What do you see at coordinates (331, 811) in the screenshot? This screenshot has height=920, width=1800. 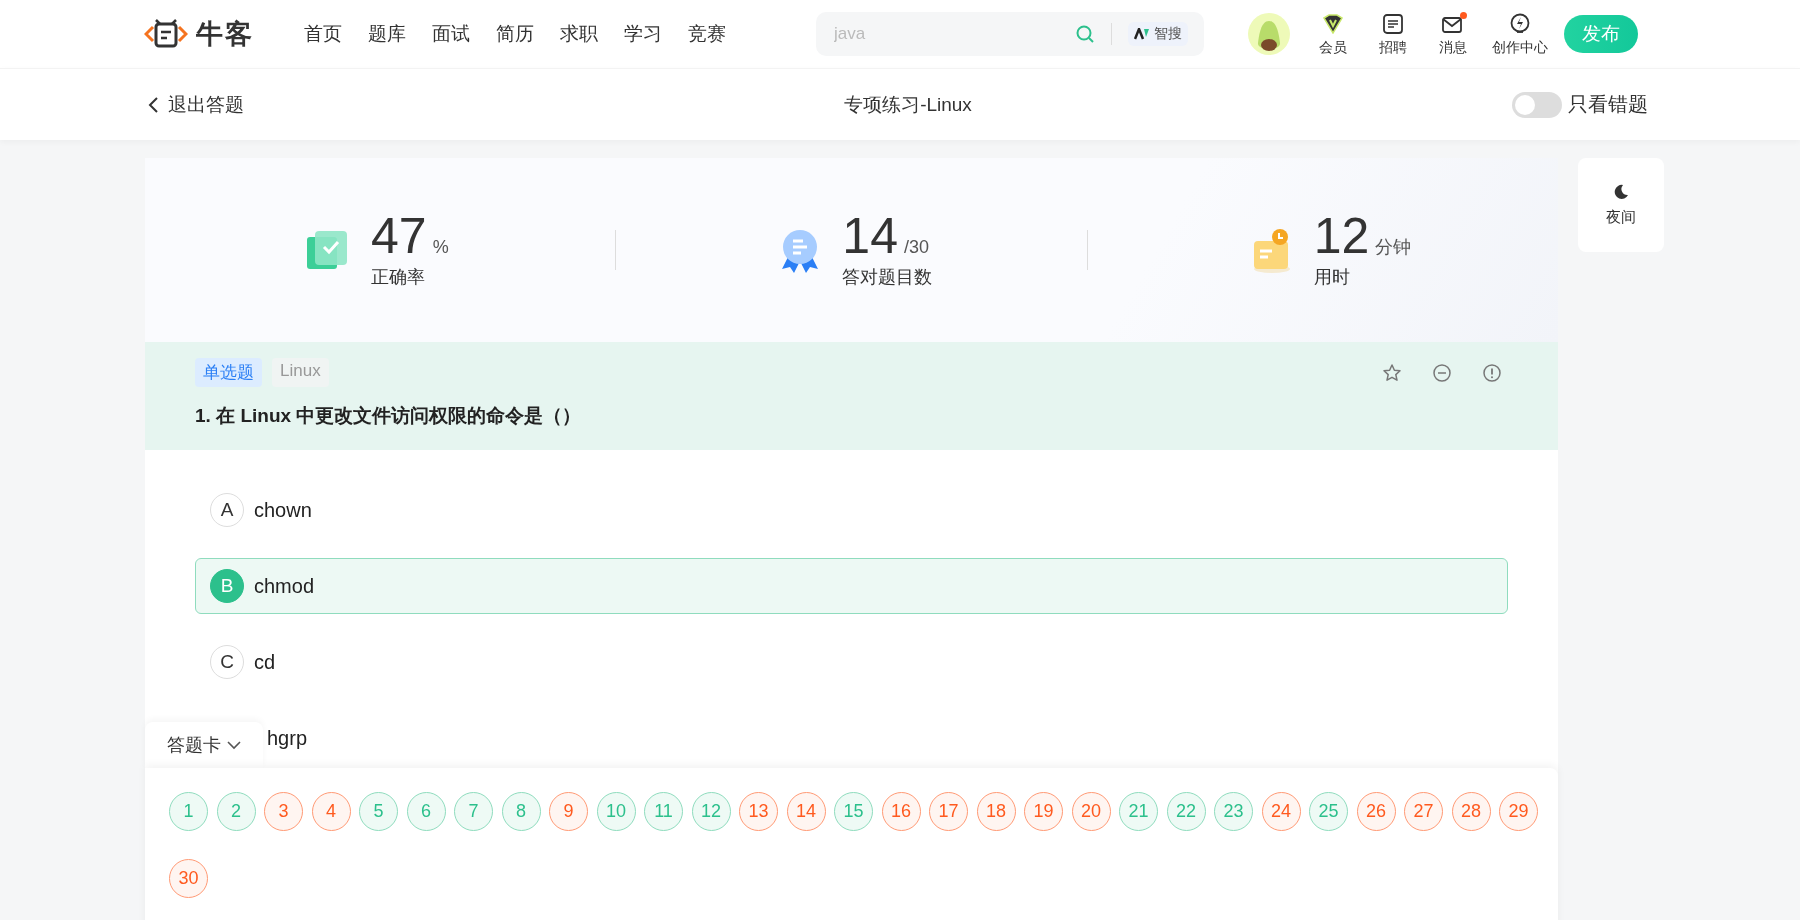 I see `question-number: 4` at bounding box center [331, 811].